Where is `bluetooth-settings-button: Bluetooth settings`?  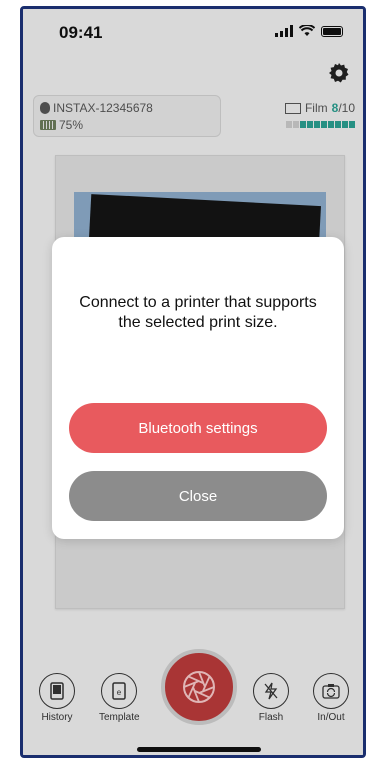
bluetooth-settings-button: Bluetooth settings is located at coordinates (198, 428).